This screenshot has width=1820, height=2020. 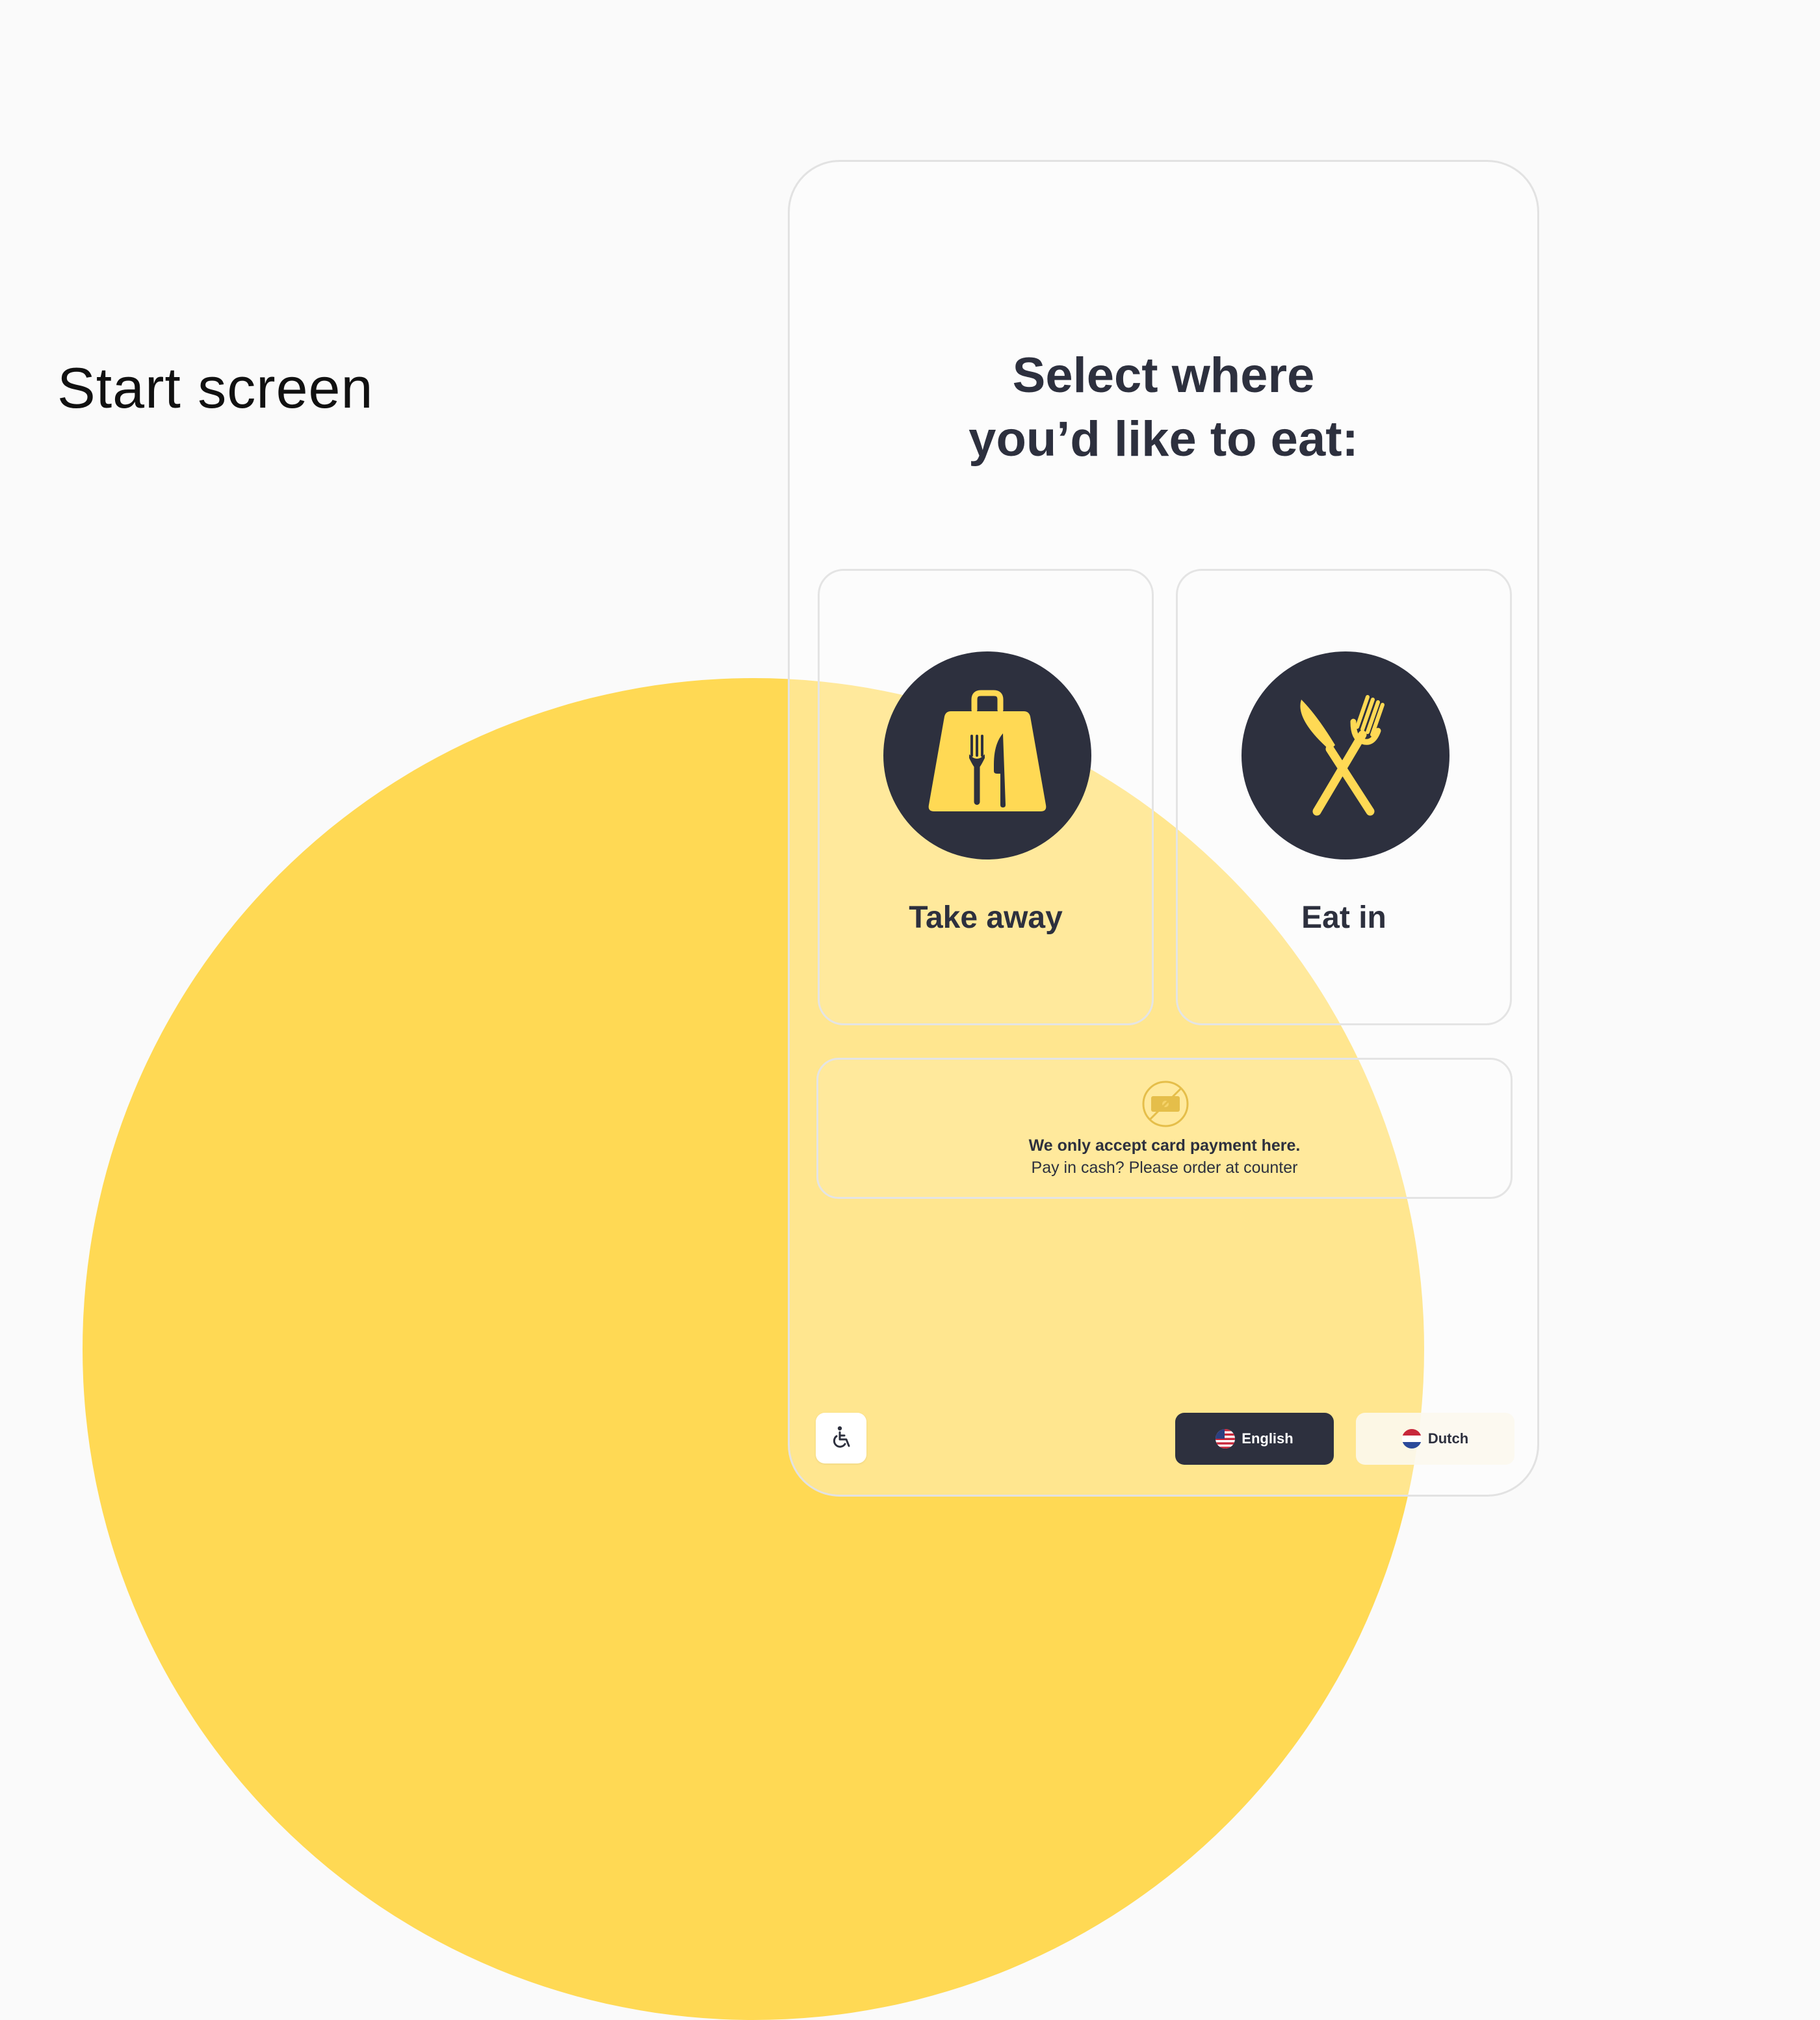 I want to click on shopping-bag-cutlery-icon, so click(x=987, y=755).